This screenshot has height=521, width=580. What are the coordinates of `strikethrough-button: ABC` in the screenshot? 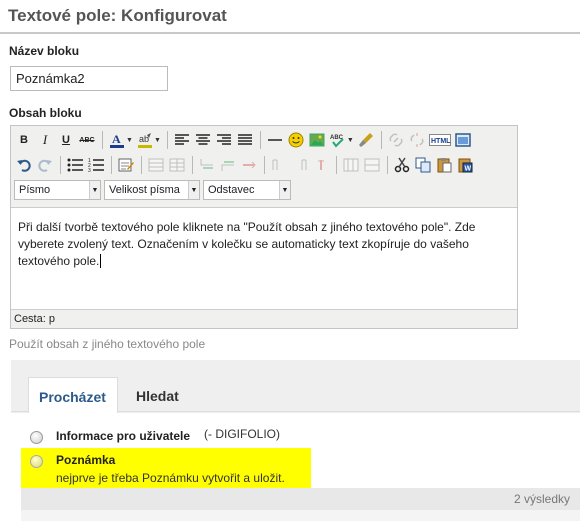 It's located at (87, 140).